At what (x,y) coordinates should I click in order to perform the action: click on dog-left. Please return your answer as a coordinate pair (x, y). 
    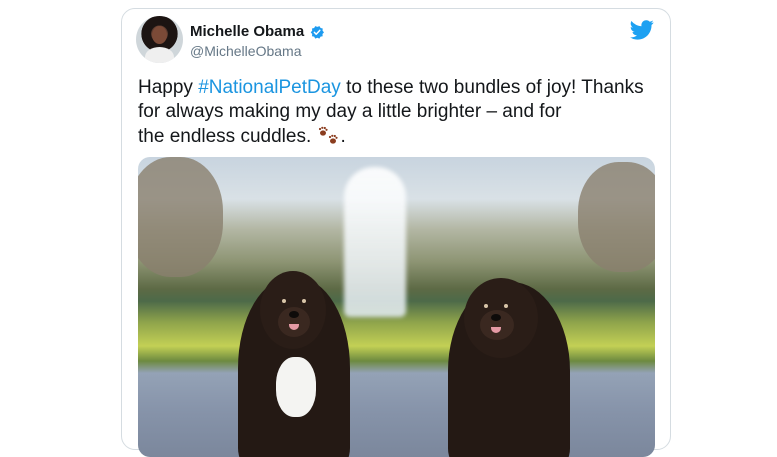
    Looking at the image, I should click on (294, 364).